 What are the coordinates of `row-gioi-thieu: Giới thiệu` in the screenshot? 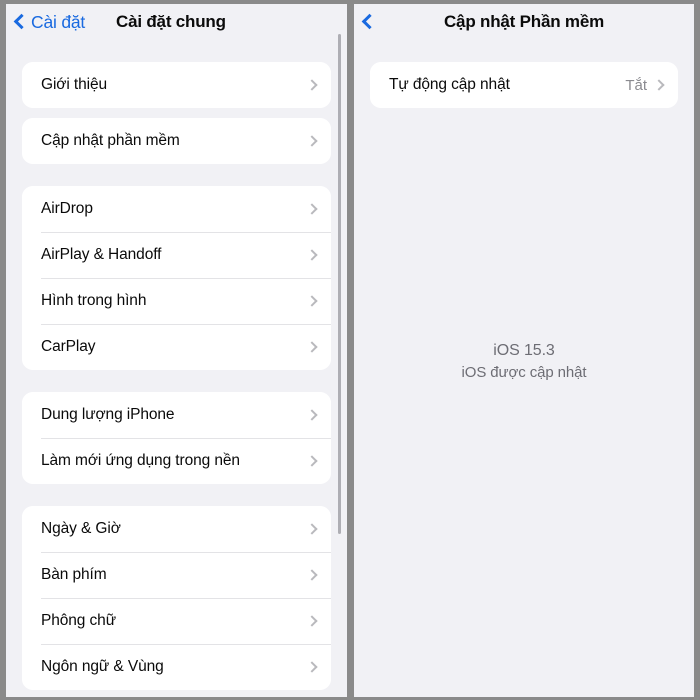 It's located at (176, 85).